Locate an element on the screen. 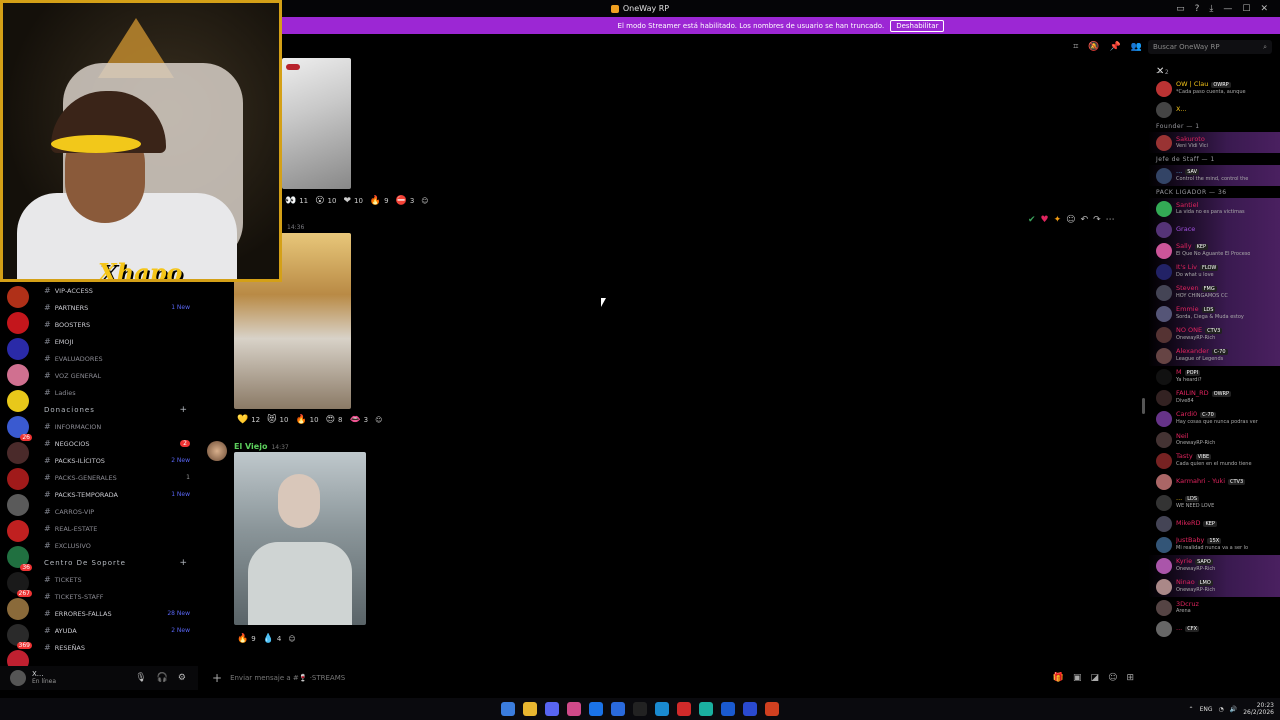  language-indicator: ENG is located at coordinates (1206, 709).